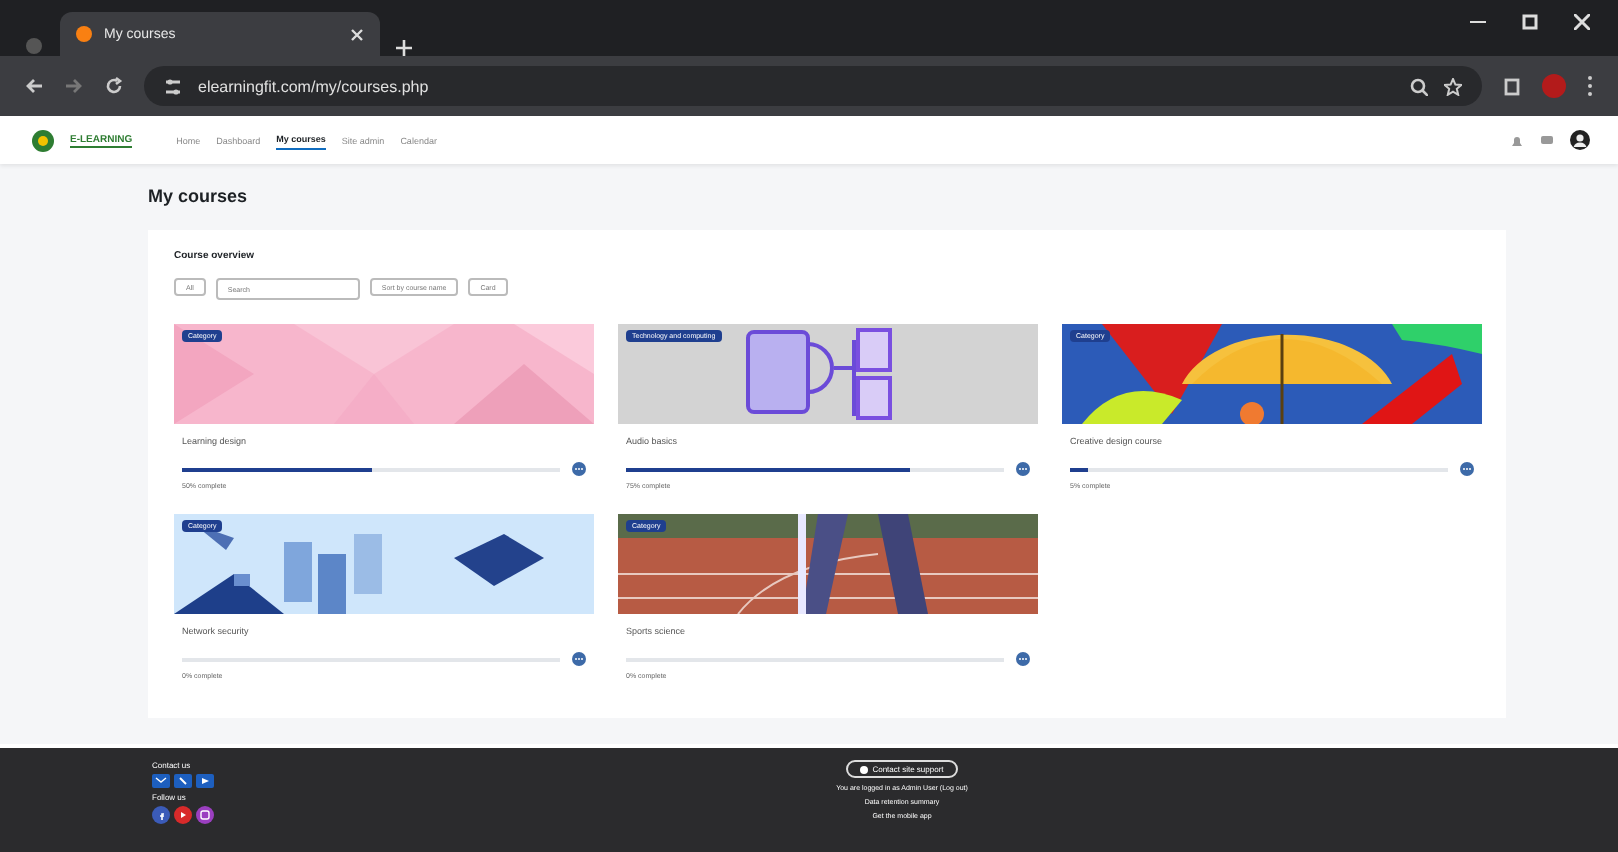 This screenshot has width=1618, height=852. Describe the element at coordinates (314, 86) in the screenshot. I see `url-text: elearningfit.com/my/courses.php` at that location.